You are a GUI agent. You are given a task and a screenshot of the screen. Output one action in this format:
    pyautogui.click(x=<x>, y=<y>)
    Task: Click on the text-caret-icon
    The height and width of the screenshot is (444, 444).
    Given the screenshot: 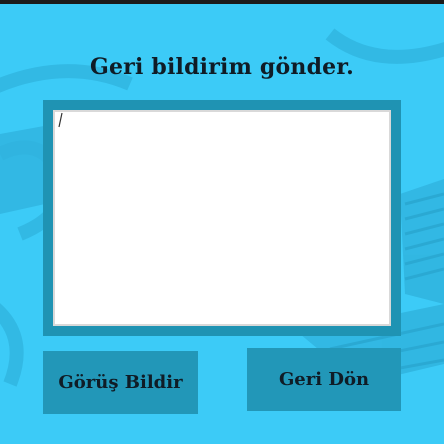 What is the action you would take?
    pyautogui.click(x=60, y=120)
    